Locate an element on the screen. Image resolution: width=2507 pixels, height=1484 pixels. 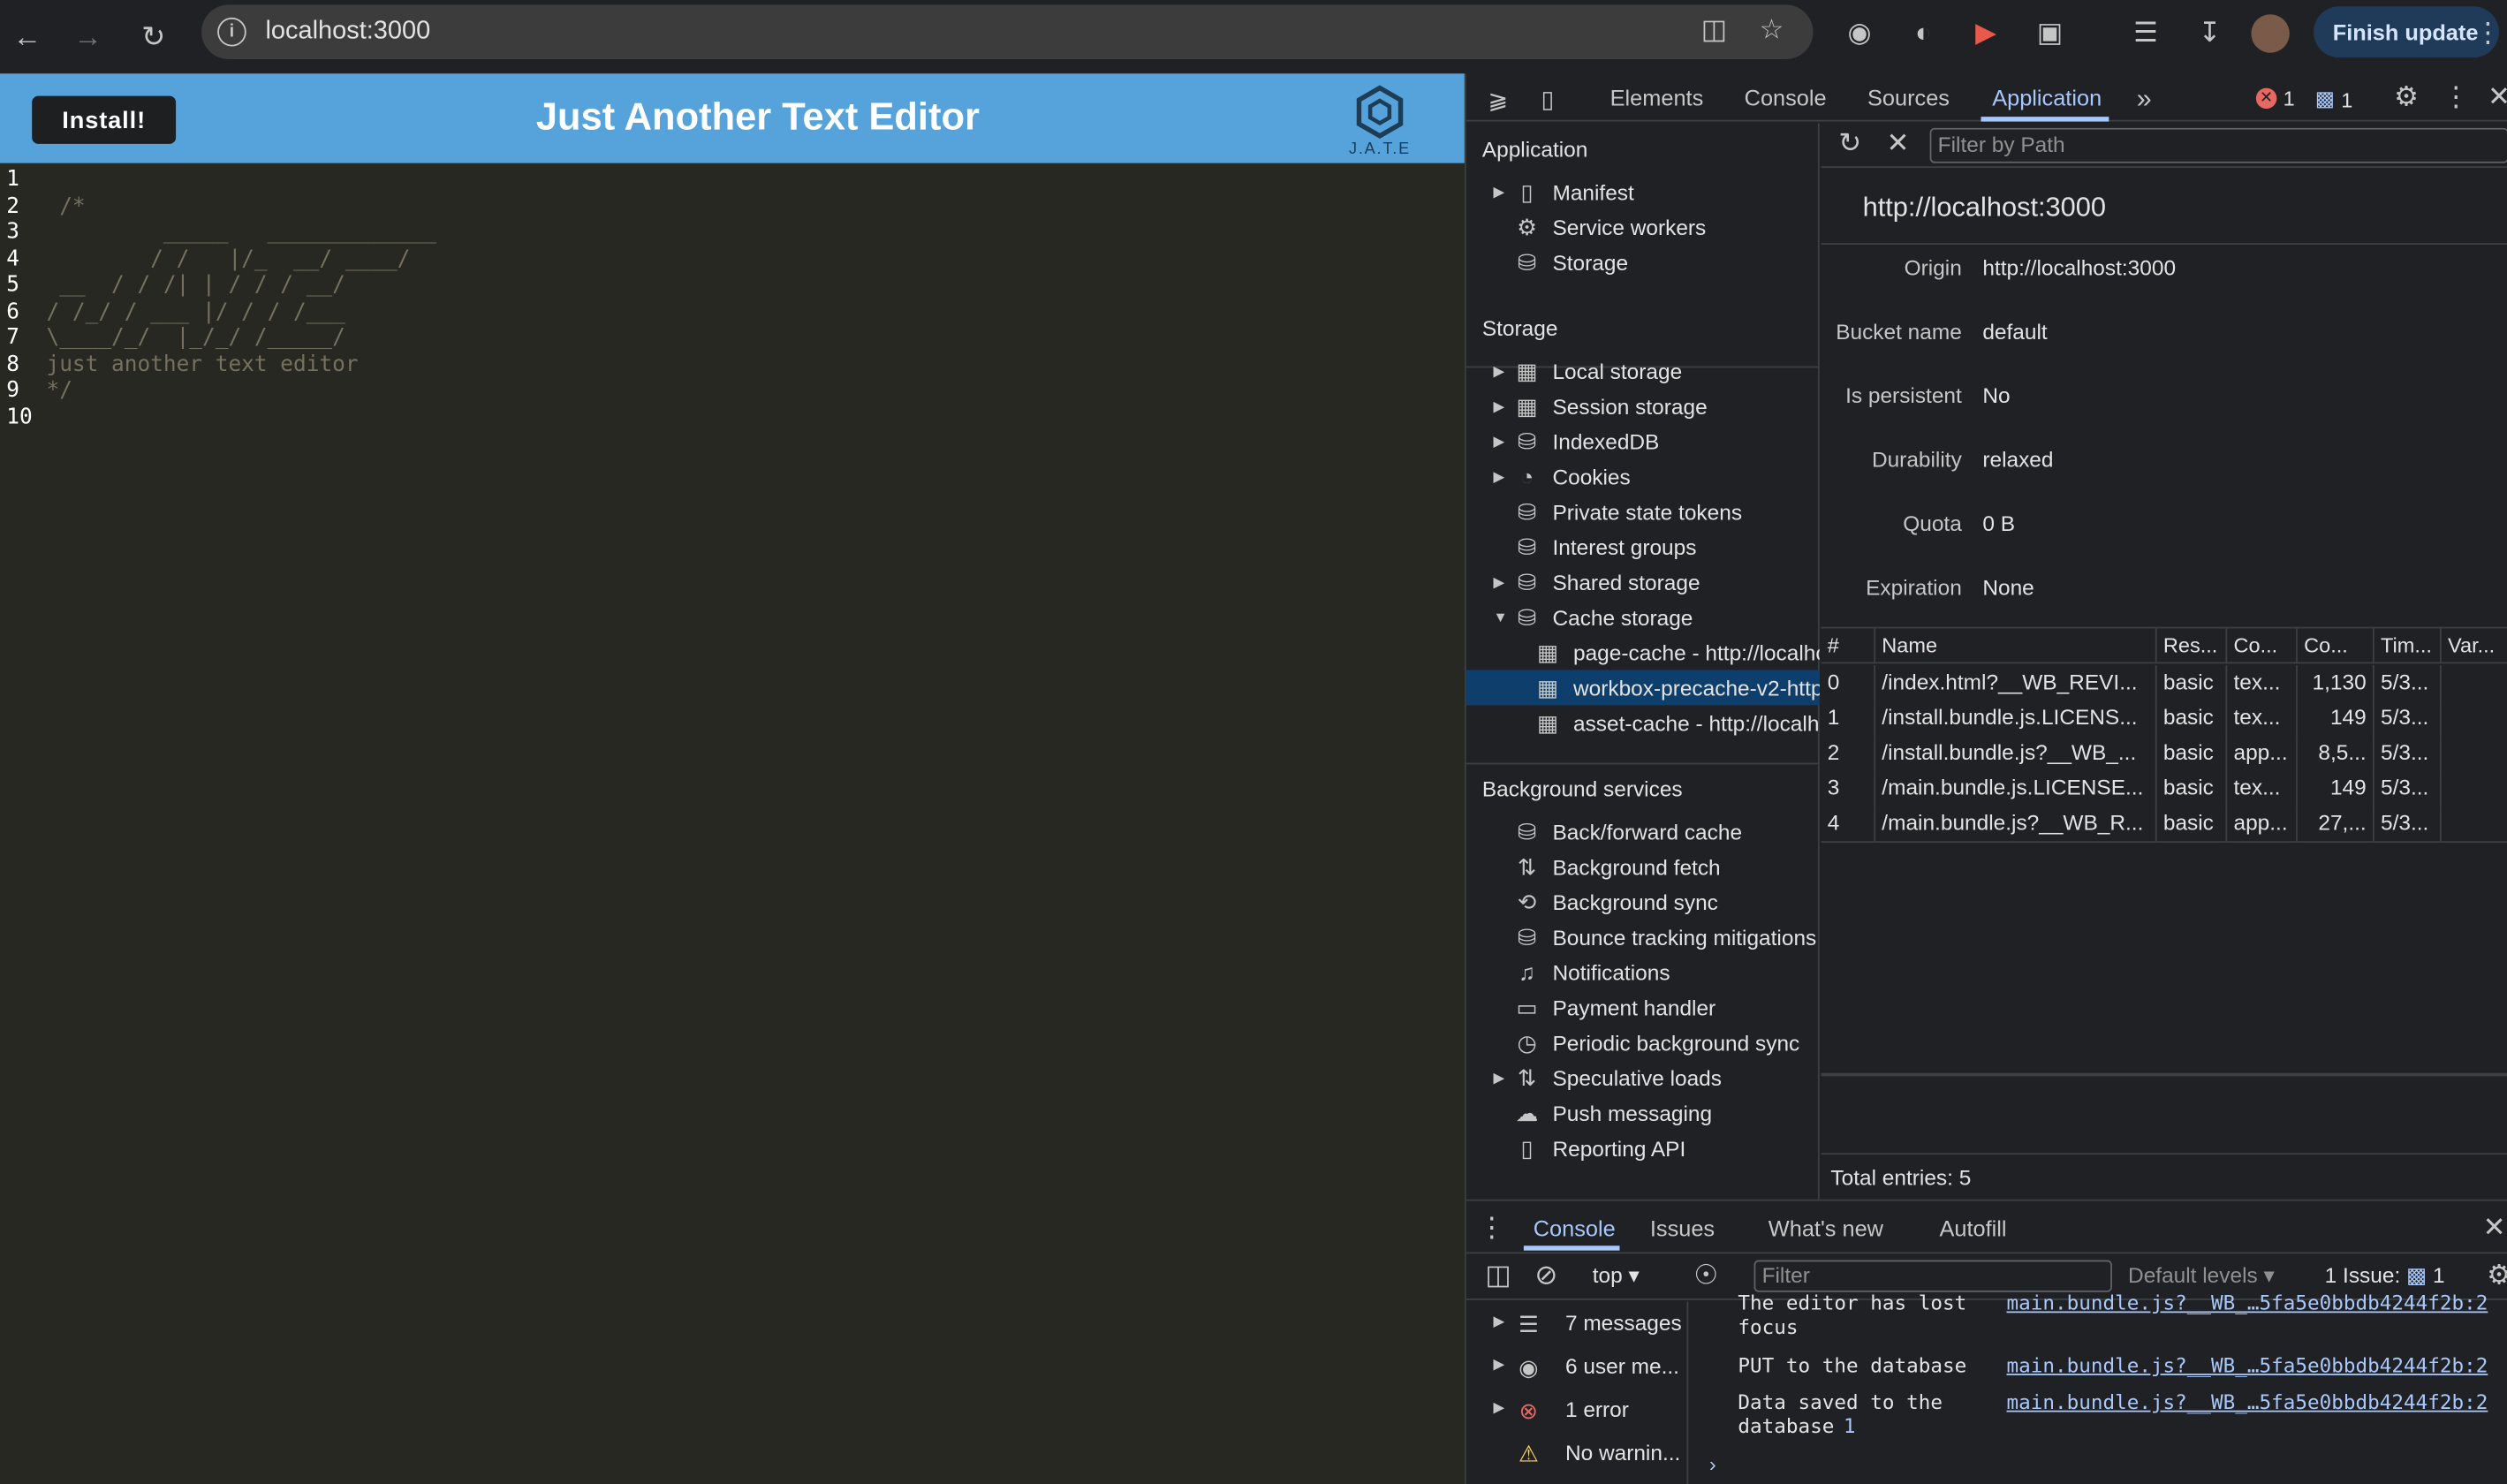
code-line: \____/_/ |_/_/ /_____/ is located at coordinates (195, 337).